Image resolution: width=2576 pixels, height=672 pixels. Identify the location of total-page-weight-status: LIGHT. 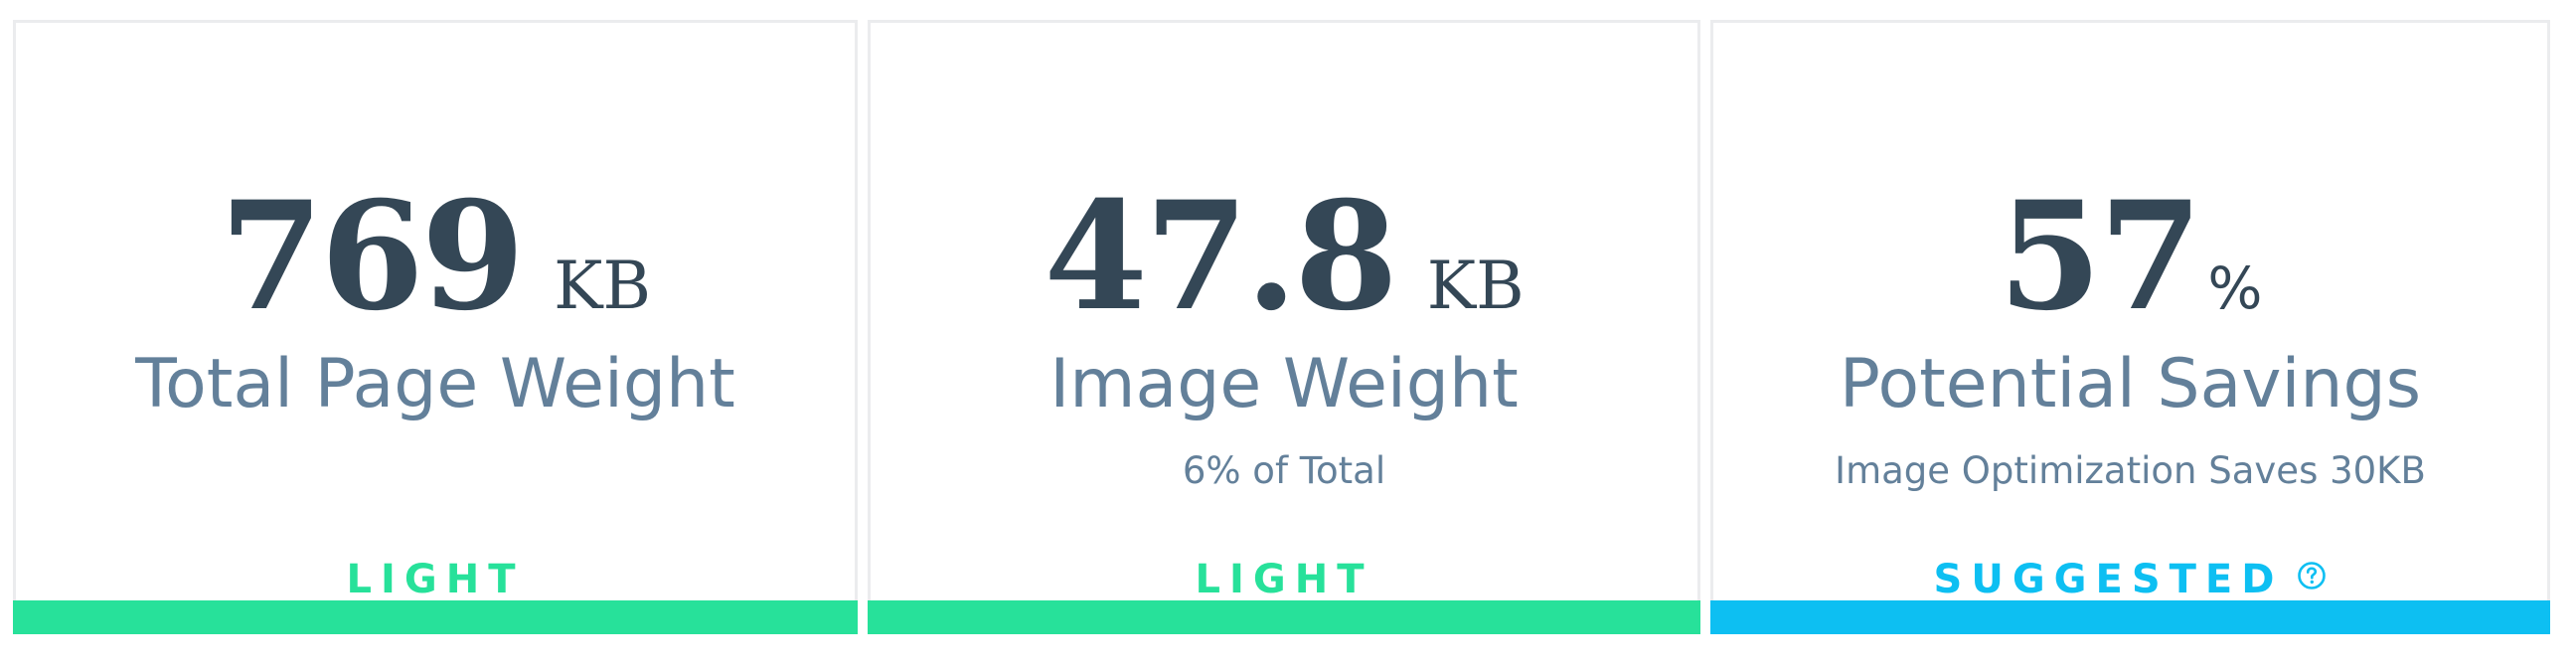
(435, 579).